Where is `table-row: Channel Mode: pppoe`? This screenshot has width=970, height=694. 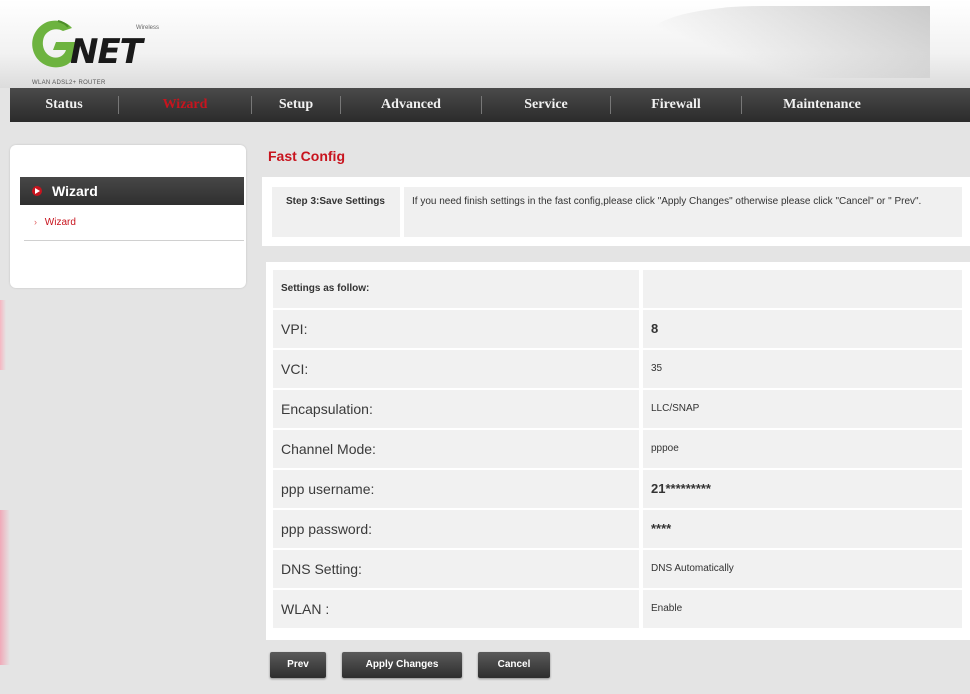
table-row: Channel Mode: pppoe is located at coordinates (617, 449).